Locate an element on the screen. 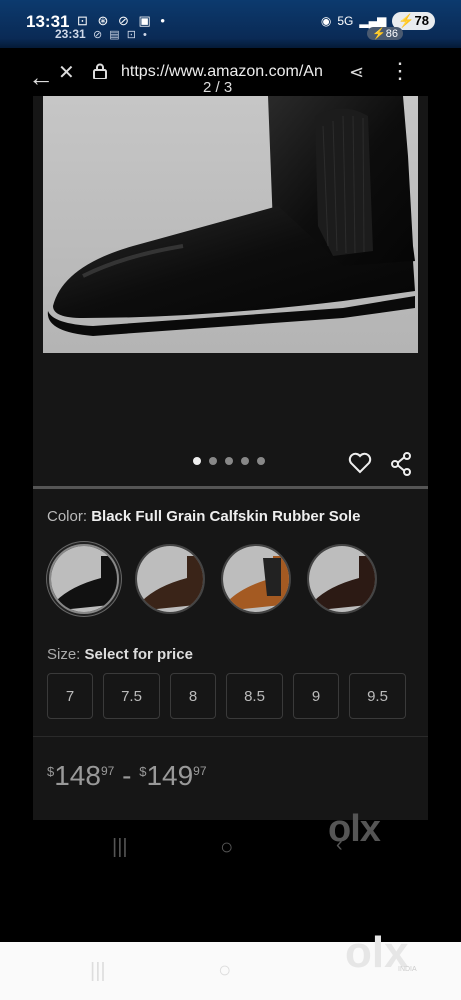  size-option: 9 is located at coordinates (316, 696).